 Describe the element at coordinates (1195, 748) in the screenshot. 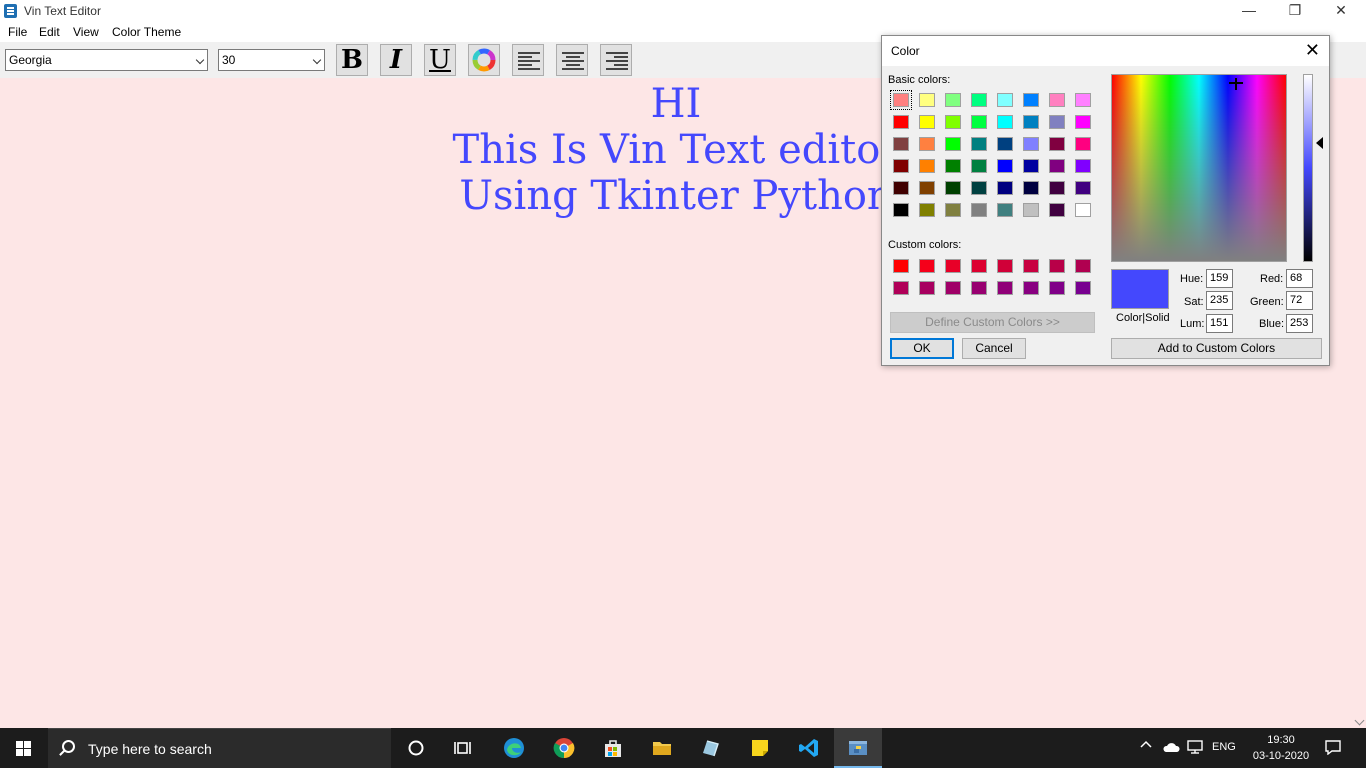

I see `network-icon` at that location.